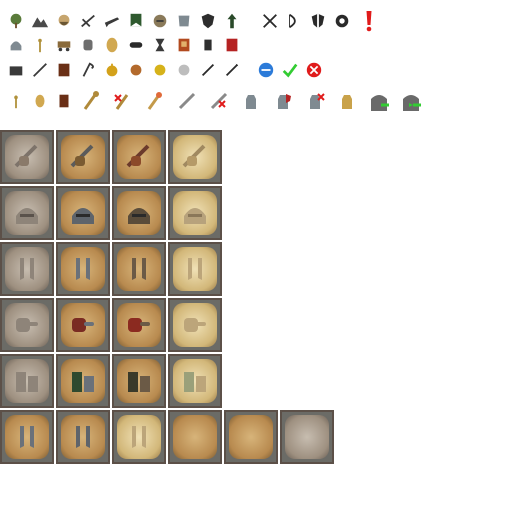 This screenshot has width=512, height=512. I want to click on gear-icon, so click(342, 21).